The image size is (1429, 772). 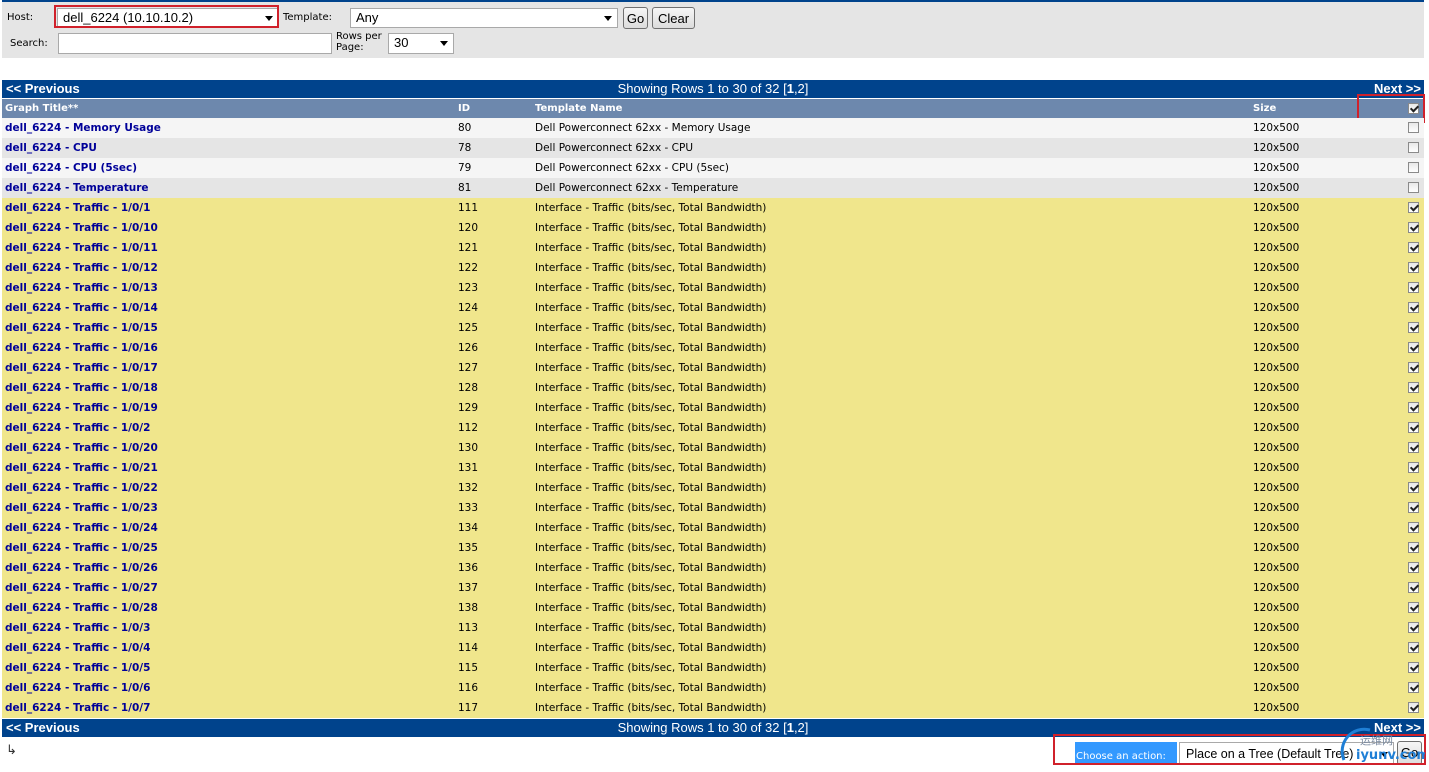 I want to click on graph-title-link: dell_6224 - Traffic - 1/0/11, so click(x=81, y=248).